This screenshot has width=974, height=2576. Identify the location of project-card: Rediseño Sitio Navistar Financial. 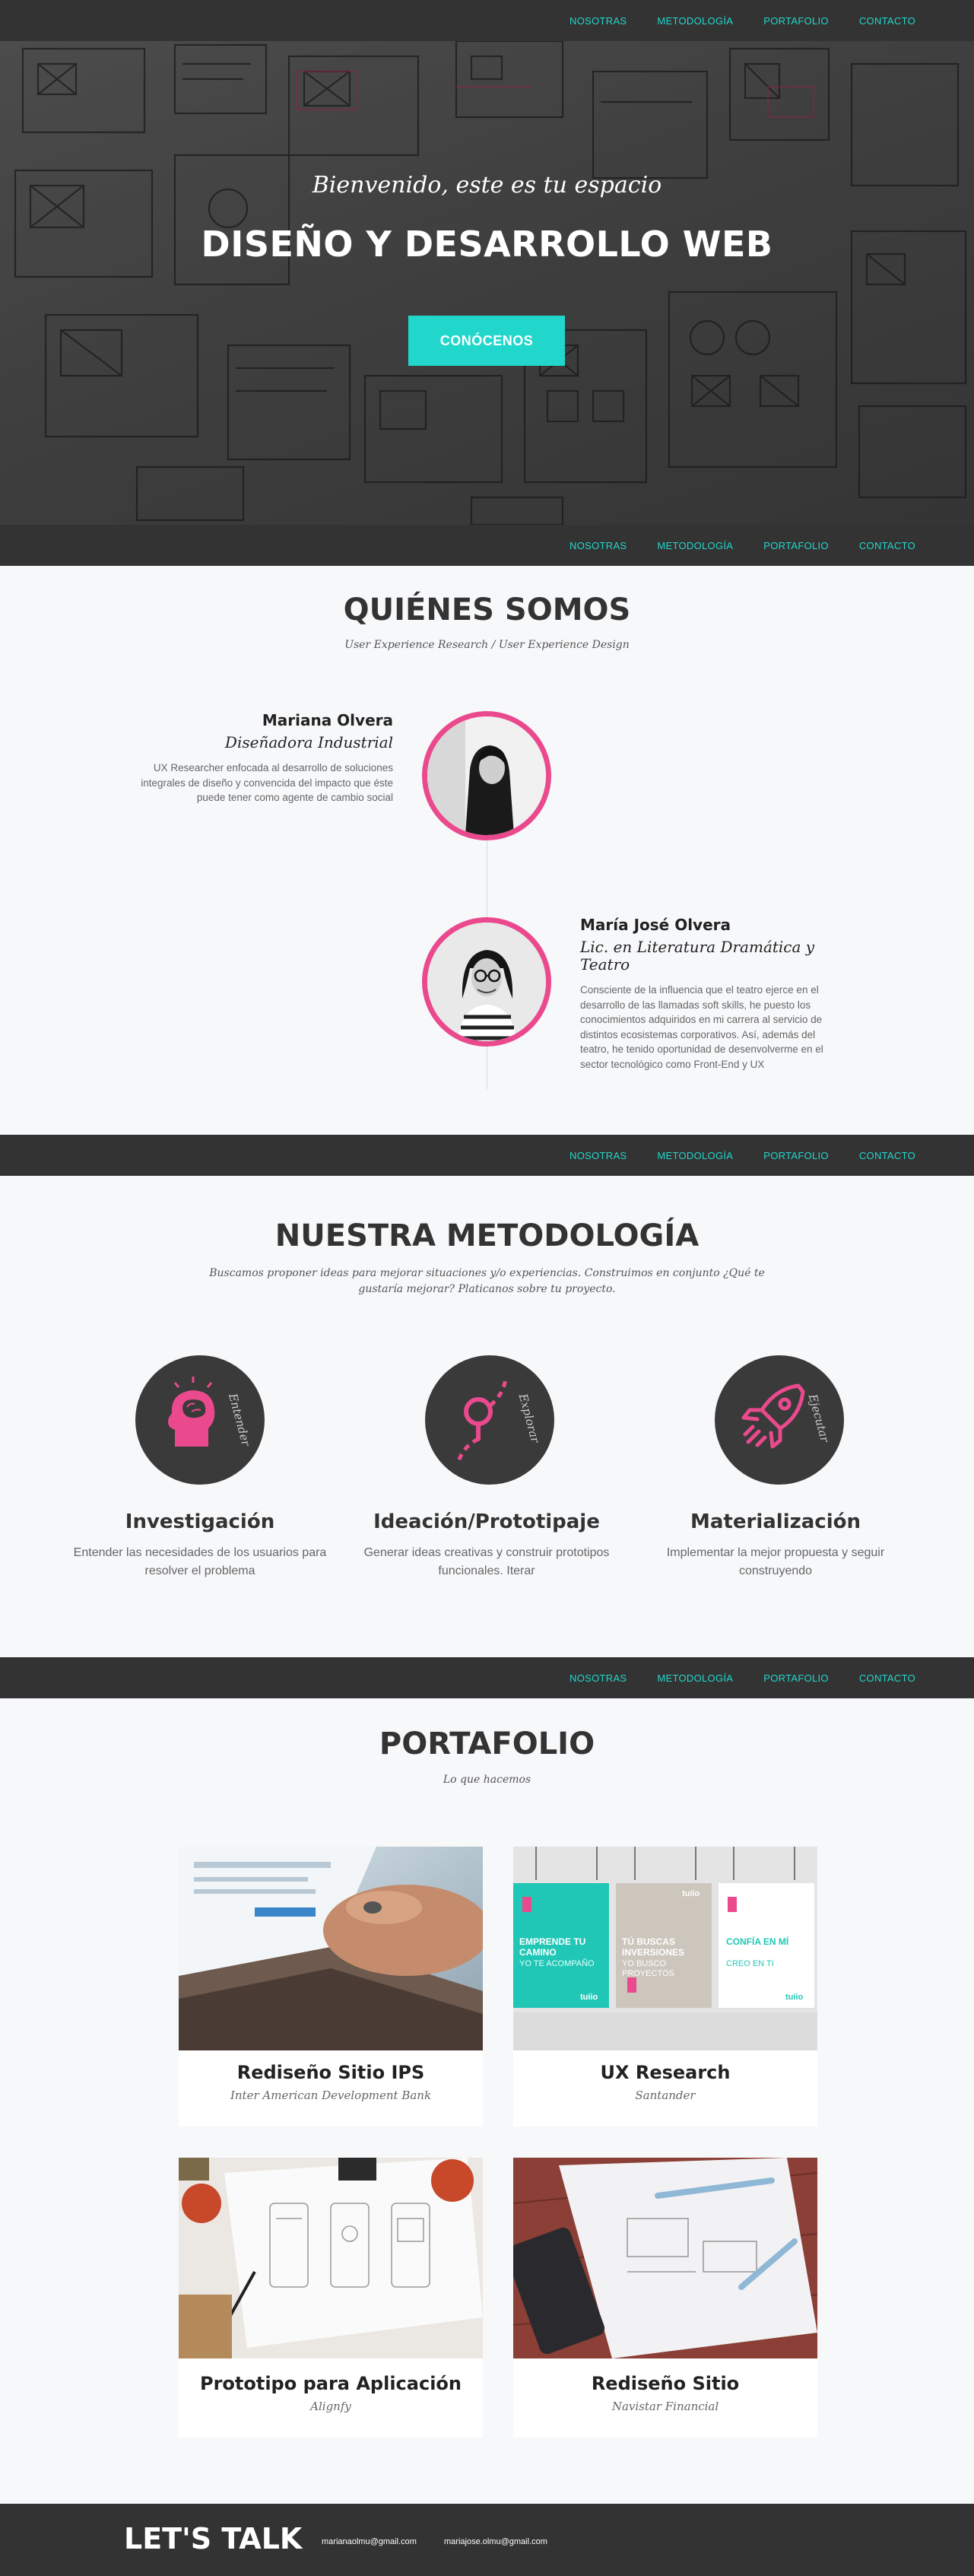
(665, 2298).